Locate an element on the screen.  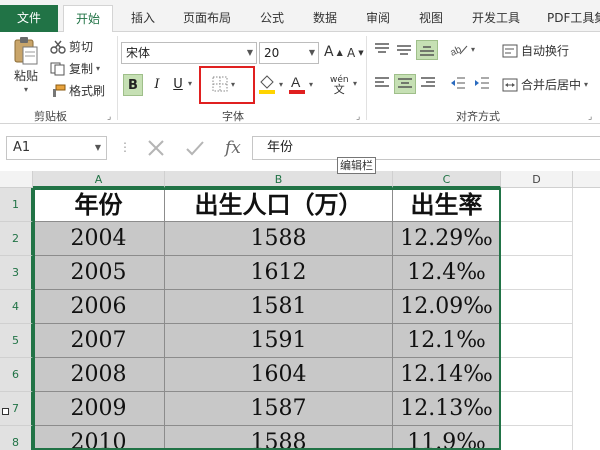
table-cell: 2006 is located at coordinates (99, 307).